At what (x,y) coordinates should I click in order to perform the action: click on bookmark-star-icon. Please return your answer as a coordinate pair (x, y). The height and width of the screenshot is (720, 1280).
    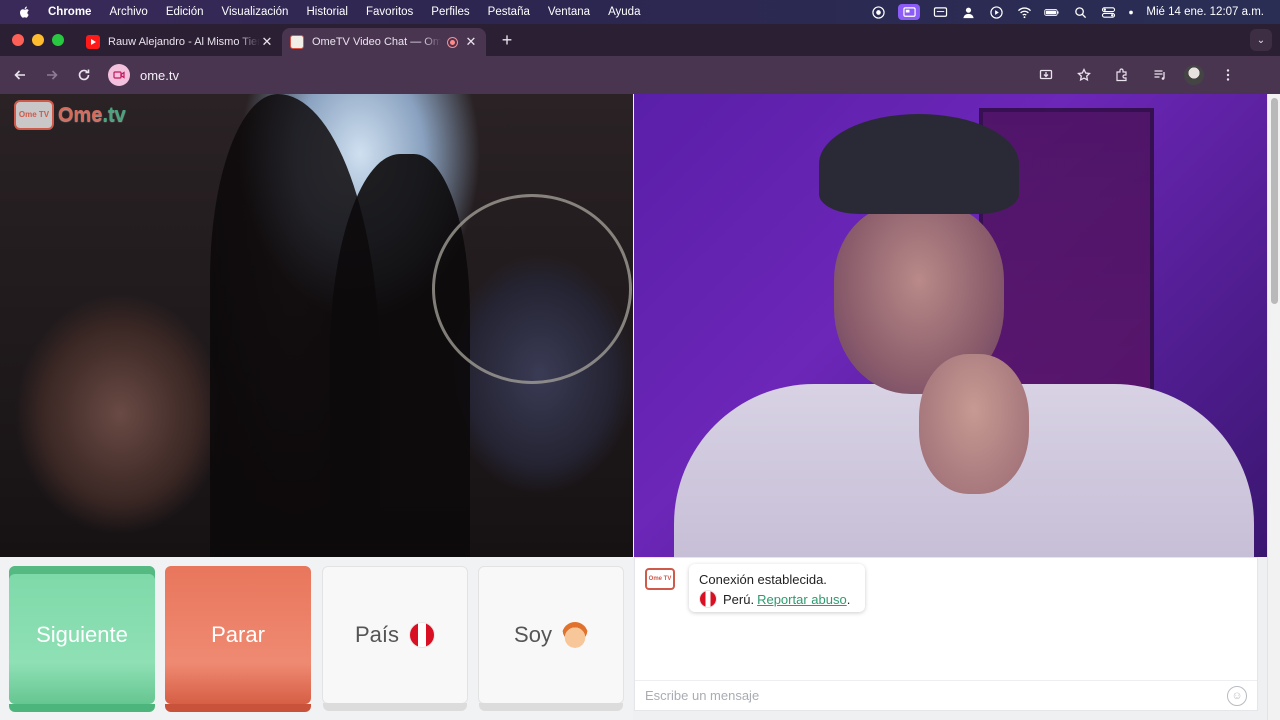
    Looking at the image, I should click on (1084, 75).